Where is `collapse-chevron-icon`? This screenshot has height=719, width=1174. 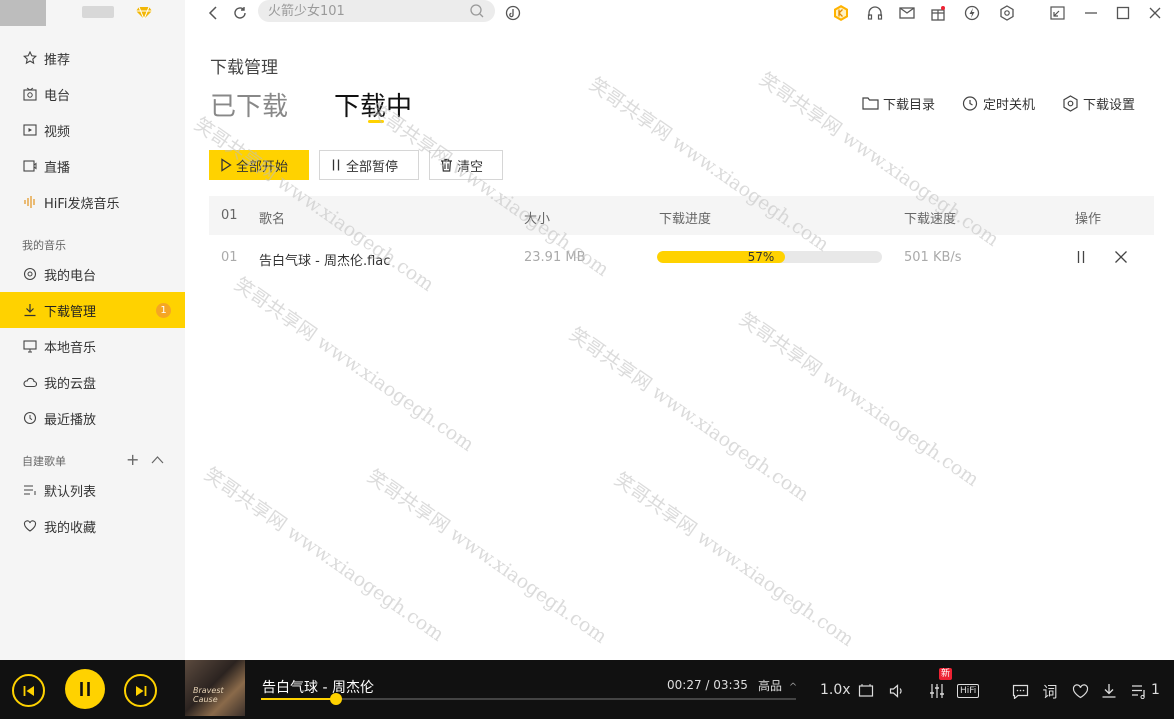
collapse-chevron-icon is located at coordinates (157, 459).